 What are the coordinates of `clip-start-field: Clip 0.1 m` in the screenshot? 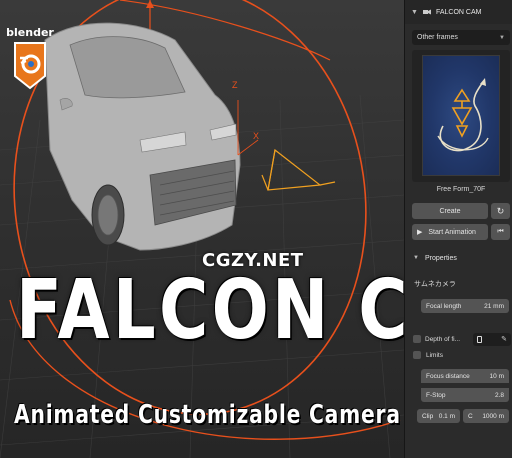 It's located at (438, 416).